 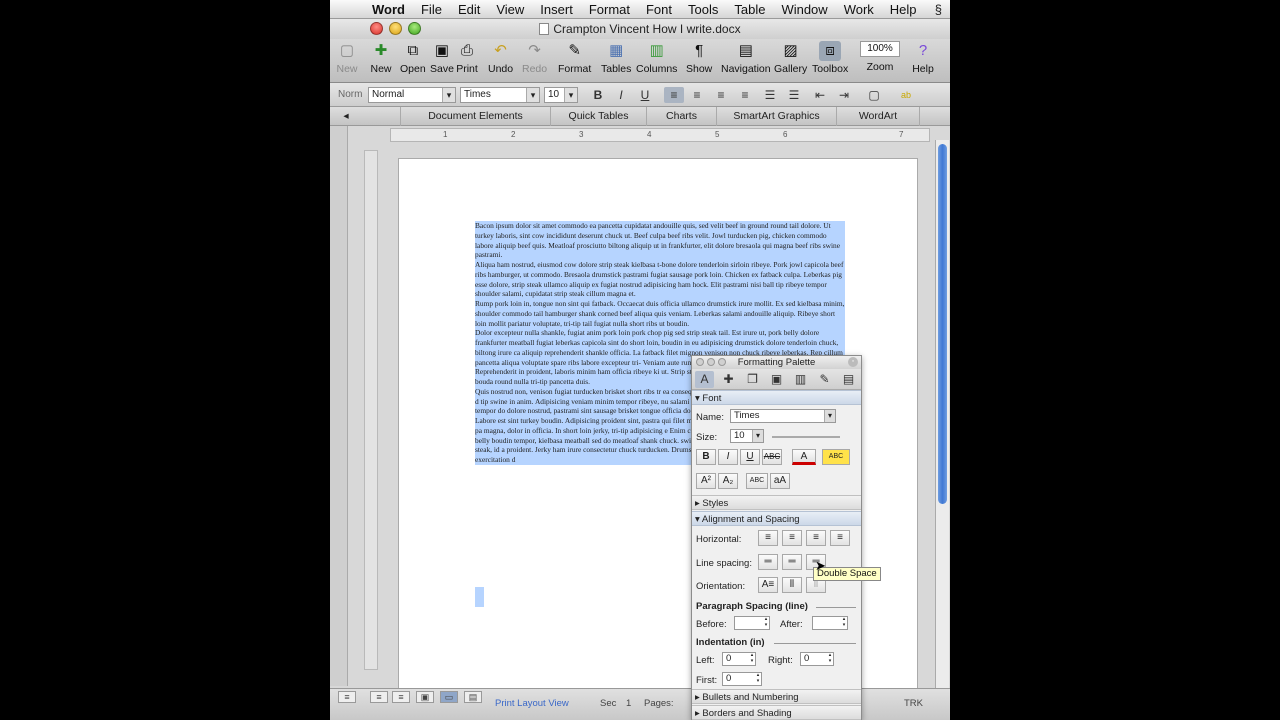 I want to click on align-left-button: ≡, so click(x=674, y=95).